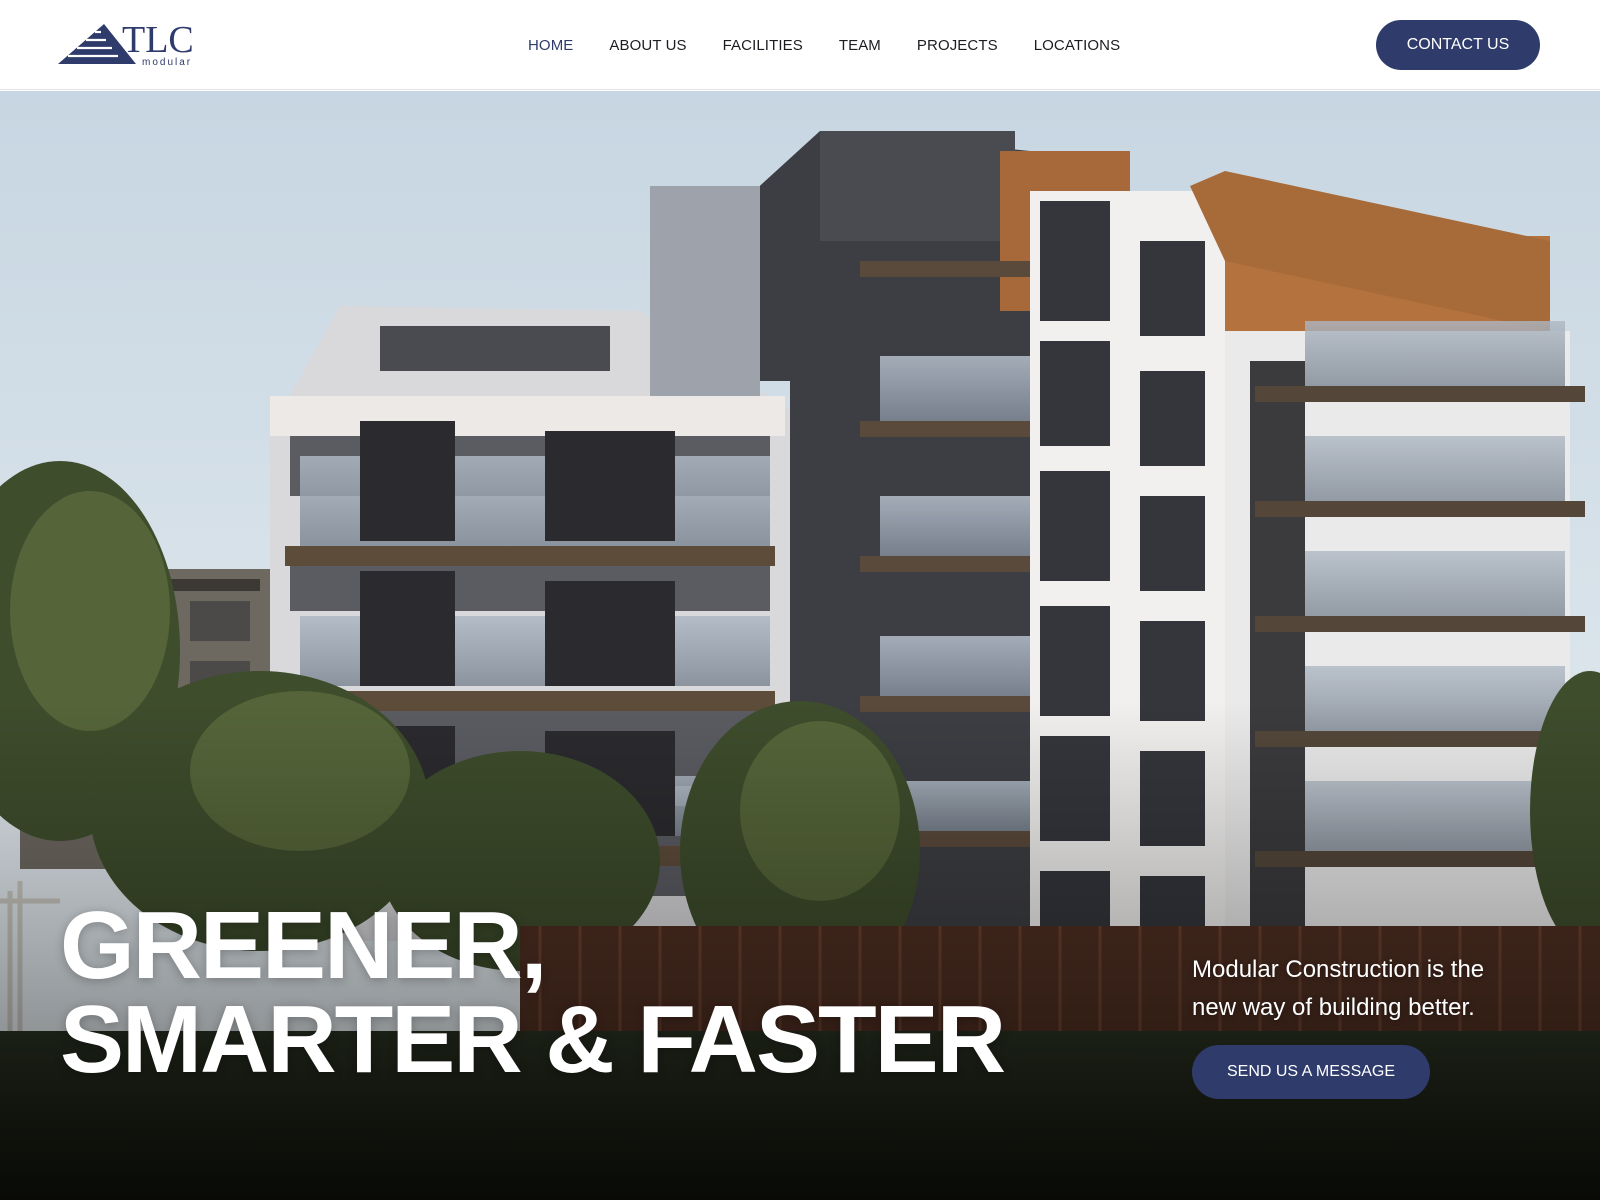 Image resolution: width=1600 pixels, height=1200 pixels. What do you see at coordinates (1458, 45) in the screenshot?
I see `contact-us-button: CONTACT US` at bounding box center [1458, 45].